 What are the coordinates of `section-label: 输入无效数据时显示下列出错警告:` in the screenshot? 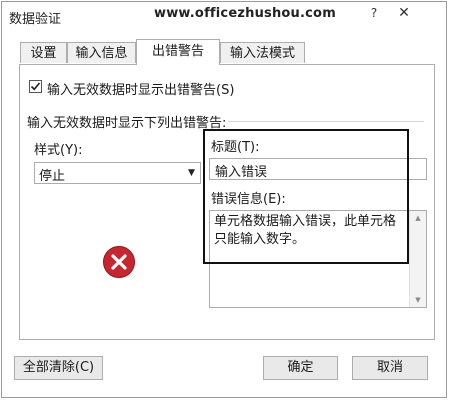 It's located at (127, 123).